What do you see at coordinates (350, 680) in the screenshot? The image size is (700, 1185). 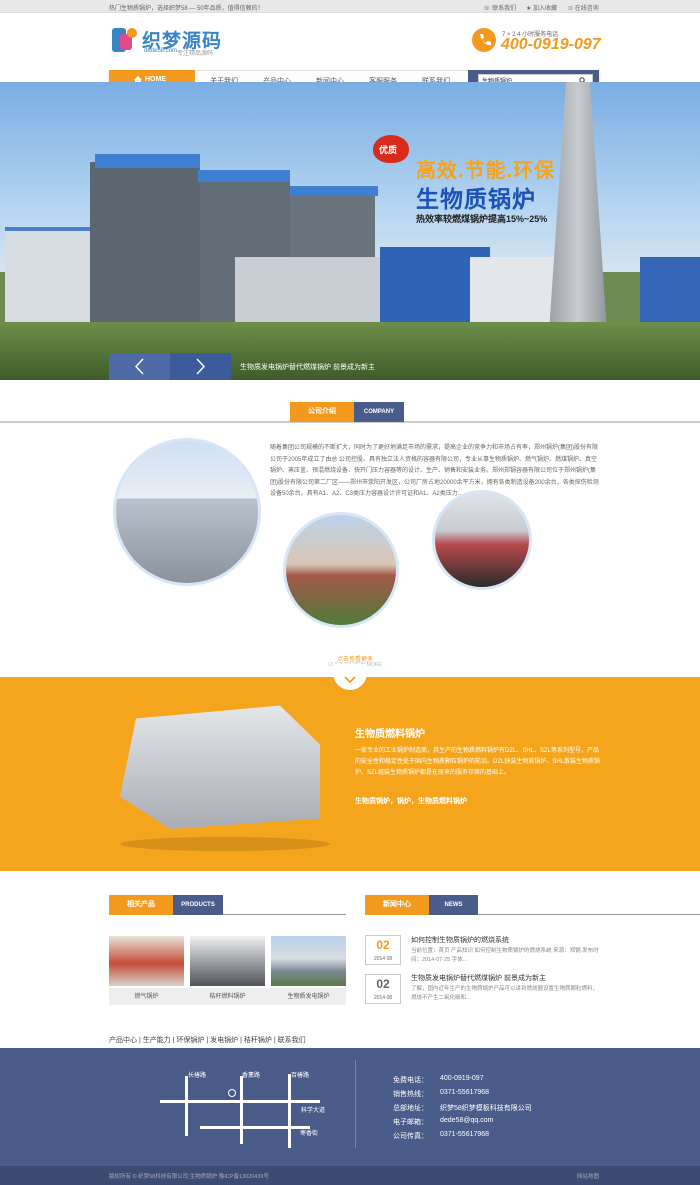 I see `chevron-down-icon` at bounding box center [350, 680].